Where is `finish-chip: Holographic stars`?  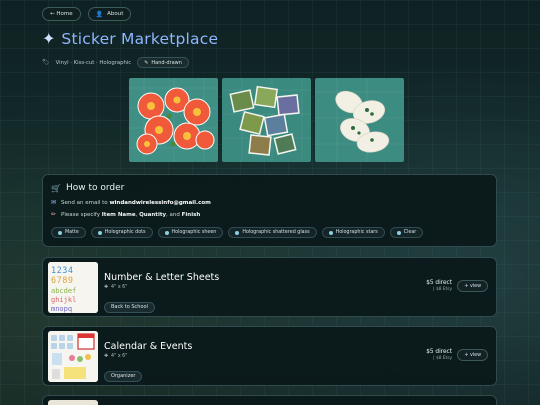 finish-chip: Holographic stars is located at coordinates (353, 232).